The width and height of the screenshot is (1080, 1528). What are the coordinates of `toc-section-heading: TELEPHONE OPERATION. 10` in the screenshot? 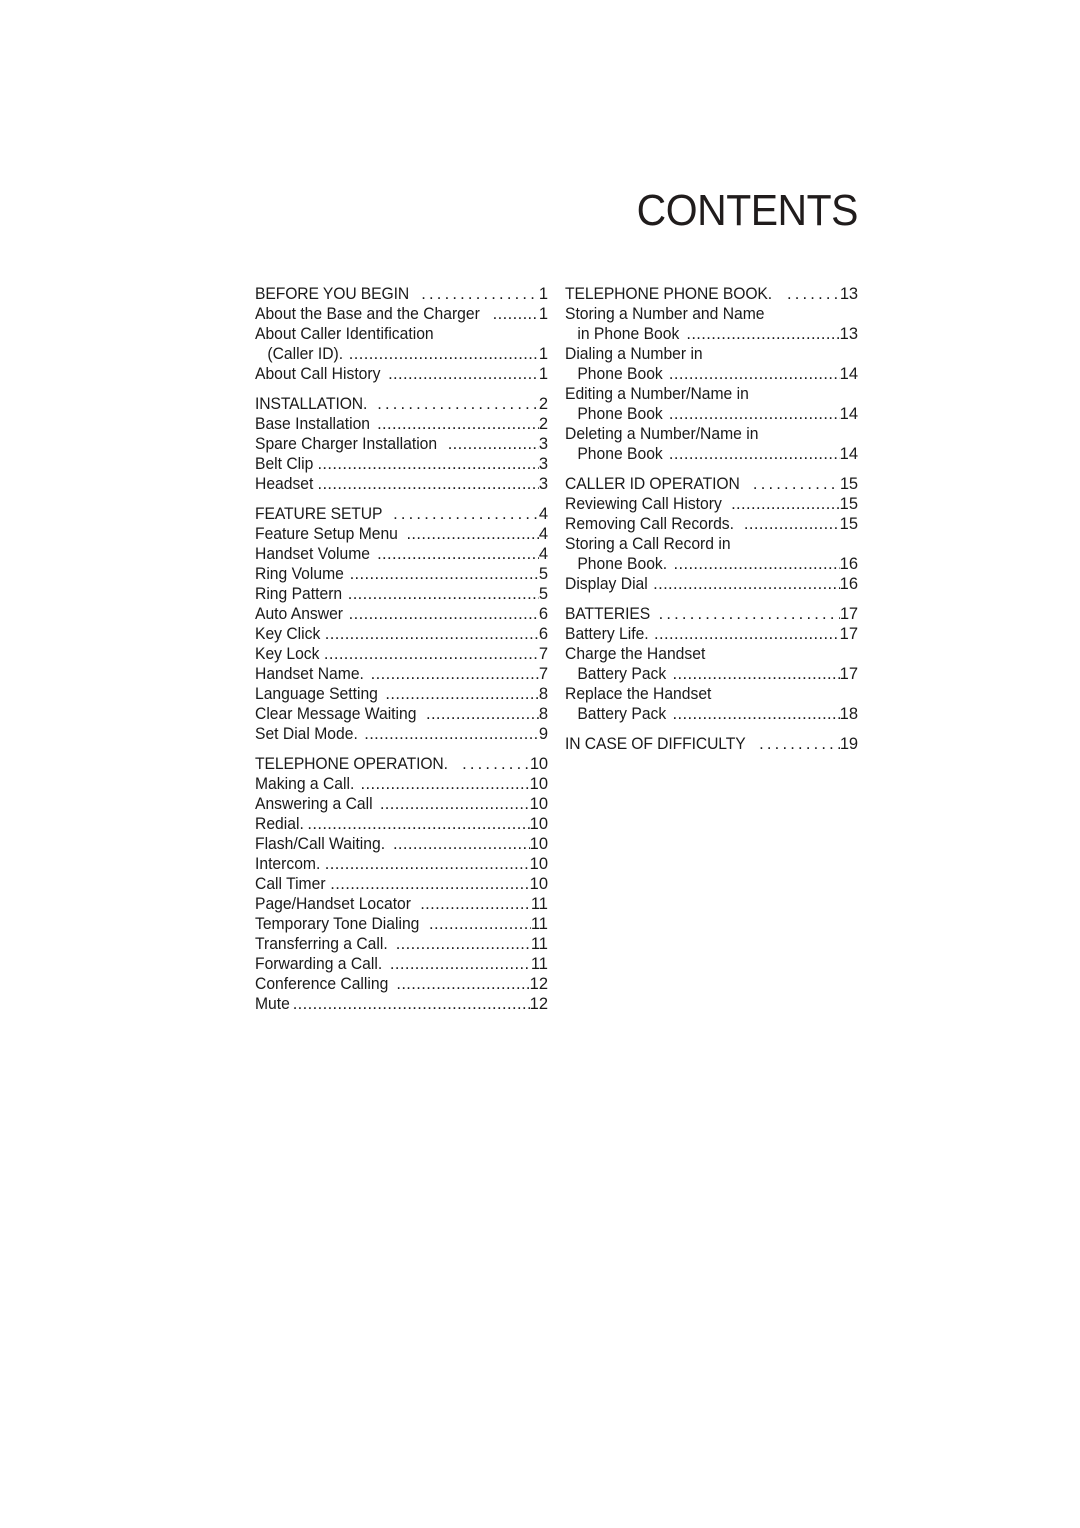 It's located at (401, 764).